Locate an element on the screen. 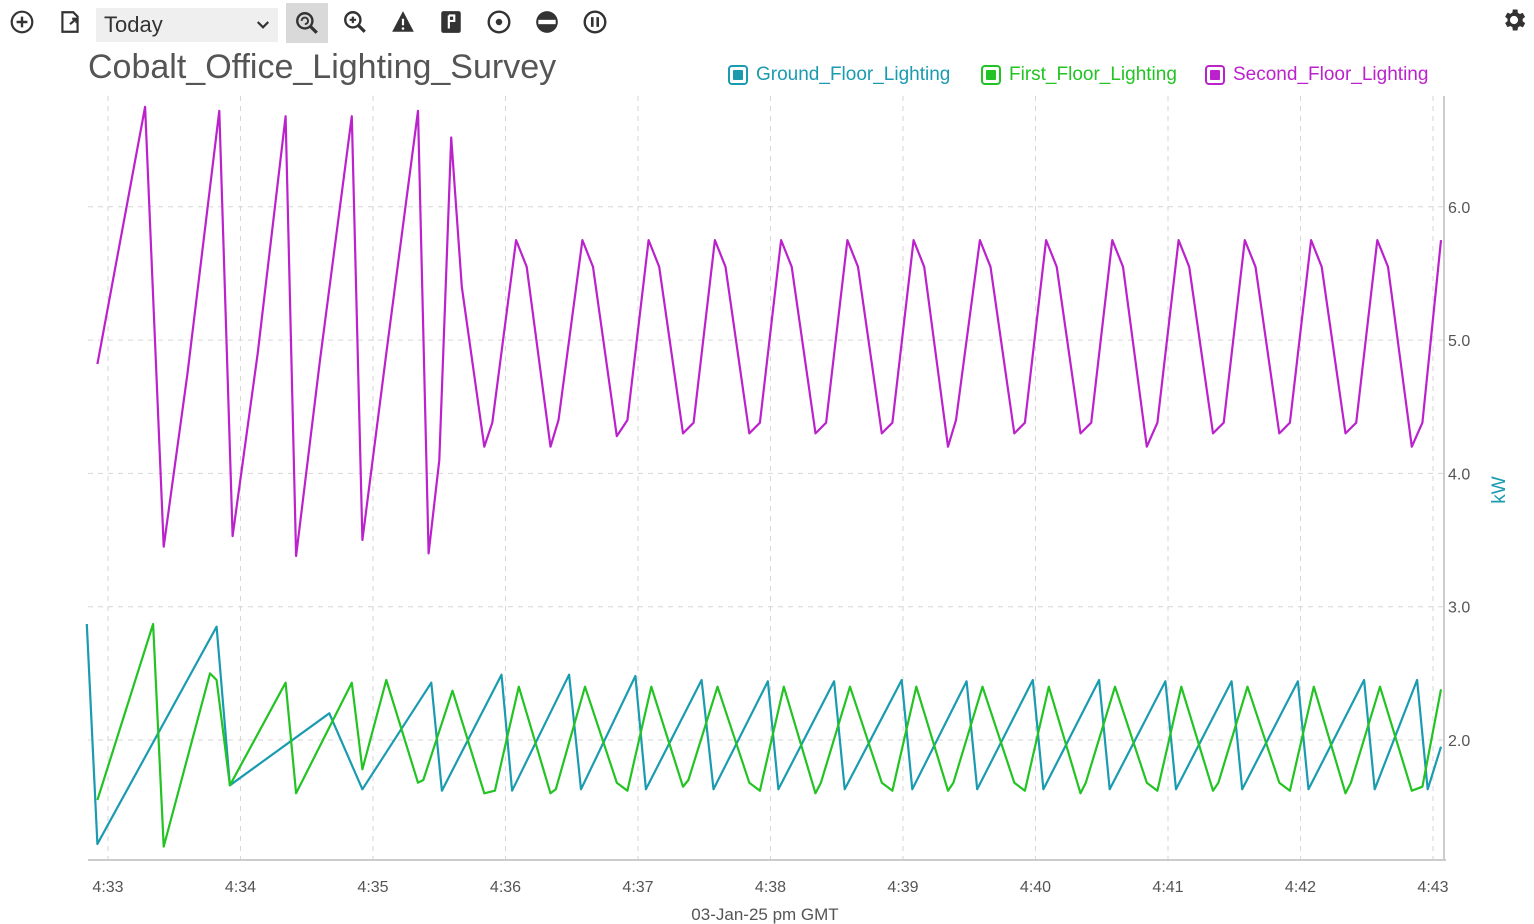 The height and width of the screenshot is (924, 1534). legend-item-second: Second_Floor_Lighting is located at coordinates (1316, 75).